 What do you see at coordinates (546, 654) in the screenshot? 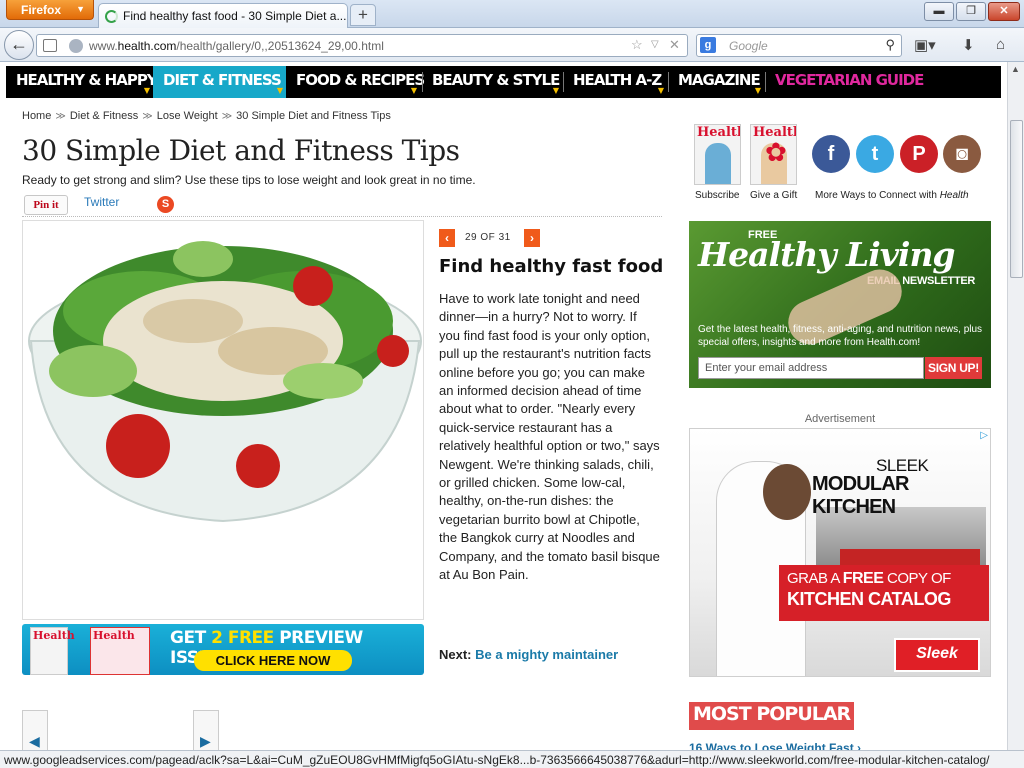
I see `next-slide-link: Be a mighty maintainer` at bounding box center [546, 654].